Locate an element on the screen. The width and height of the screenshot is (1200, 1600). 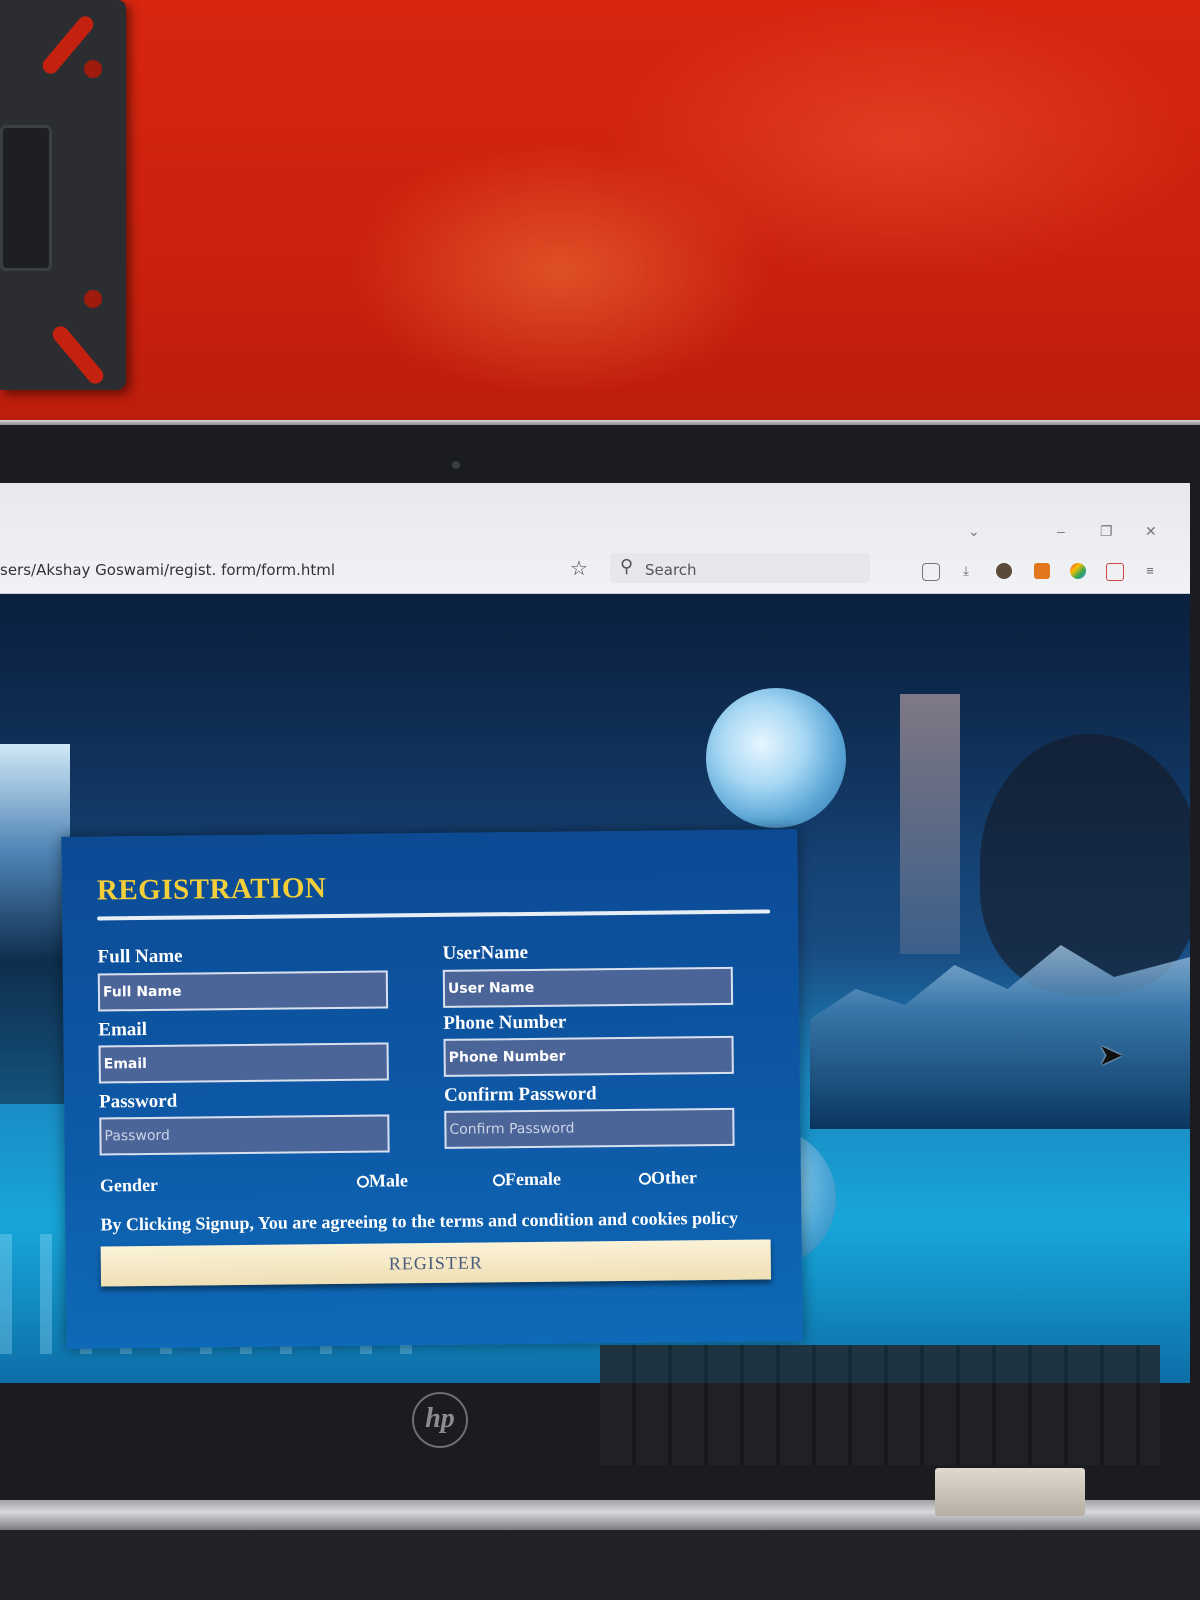
gender-option-label: Female is located at coordinates (533, 1179).